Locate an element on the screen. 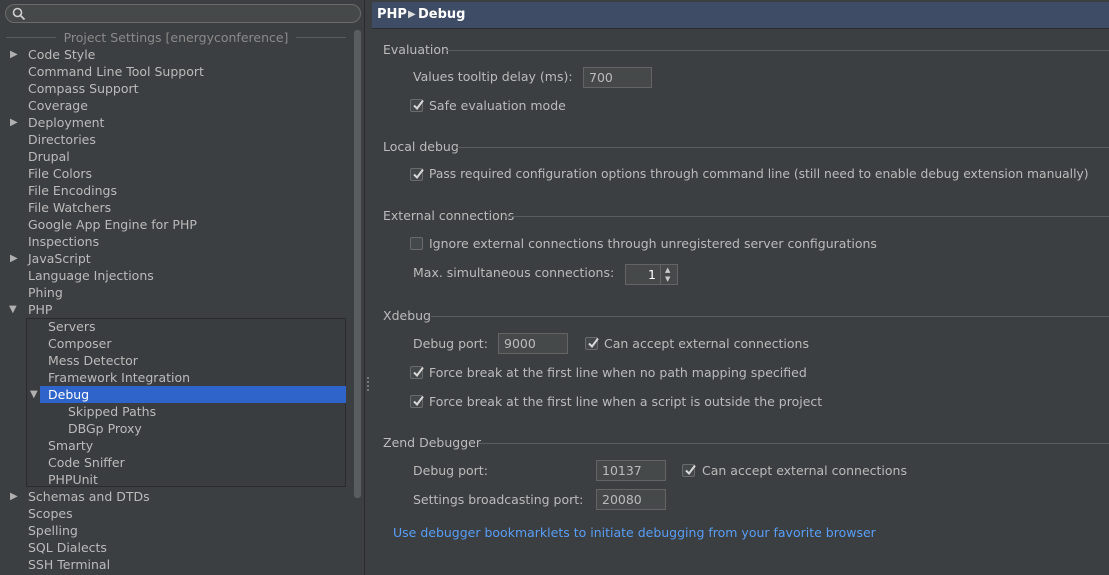 The image size is (1109, 575). section-title-external-connections: External connections is located at coordinates (449, 215).